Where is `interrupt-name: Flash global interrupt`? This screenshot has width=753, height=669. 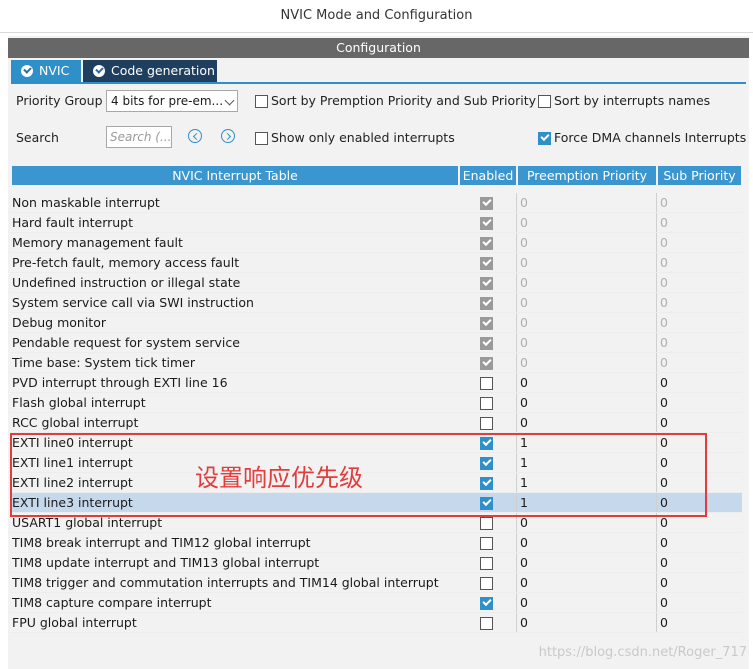 interrupt-name: Flash global interrupt is located at coordinates (79, 402).